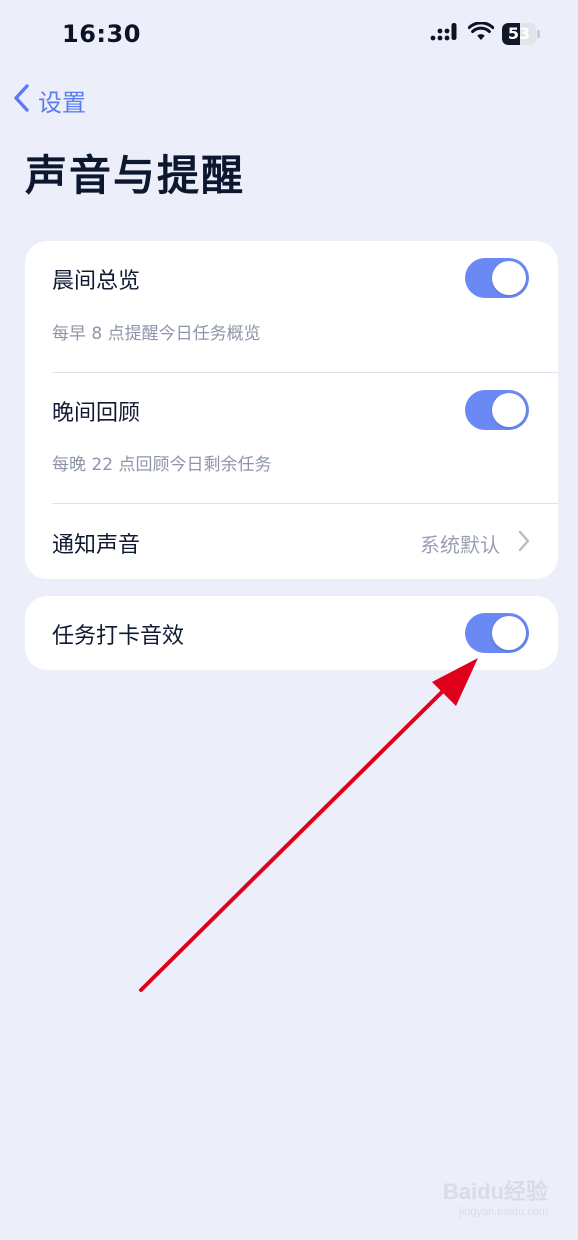 The image size is (578, 1240). Describe the element at coordinates (62, 102) in the screenshot. I see `back-button-label: 设置` at that location.